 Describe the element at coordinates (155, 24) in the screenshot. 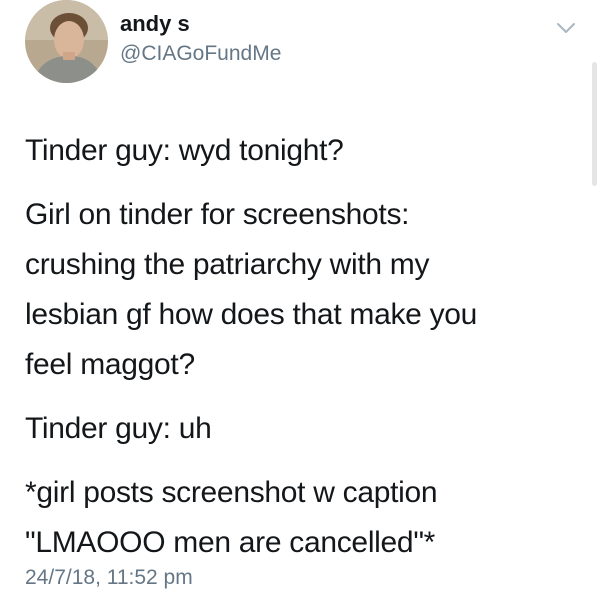

I see `author-display-name: andy s` at that location.